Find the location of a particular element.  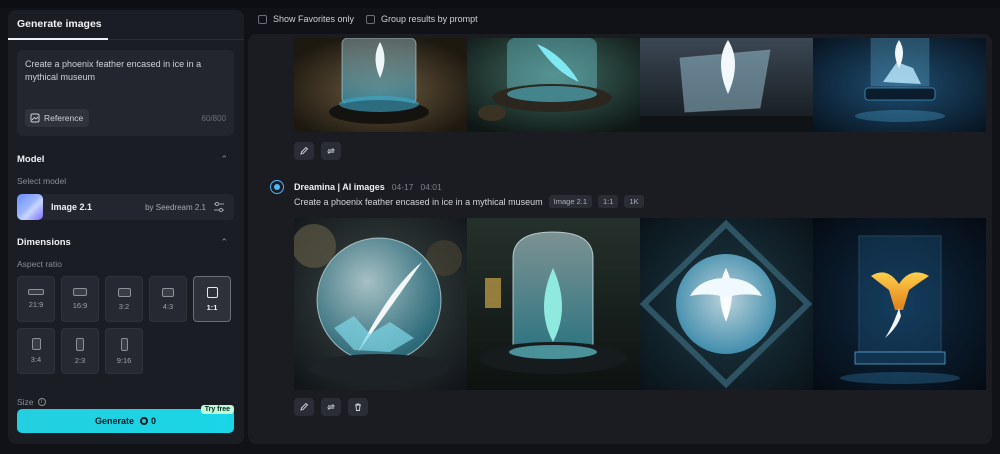

try-free-badge: Try free is located at coordinates (217, 409).